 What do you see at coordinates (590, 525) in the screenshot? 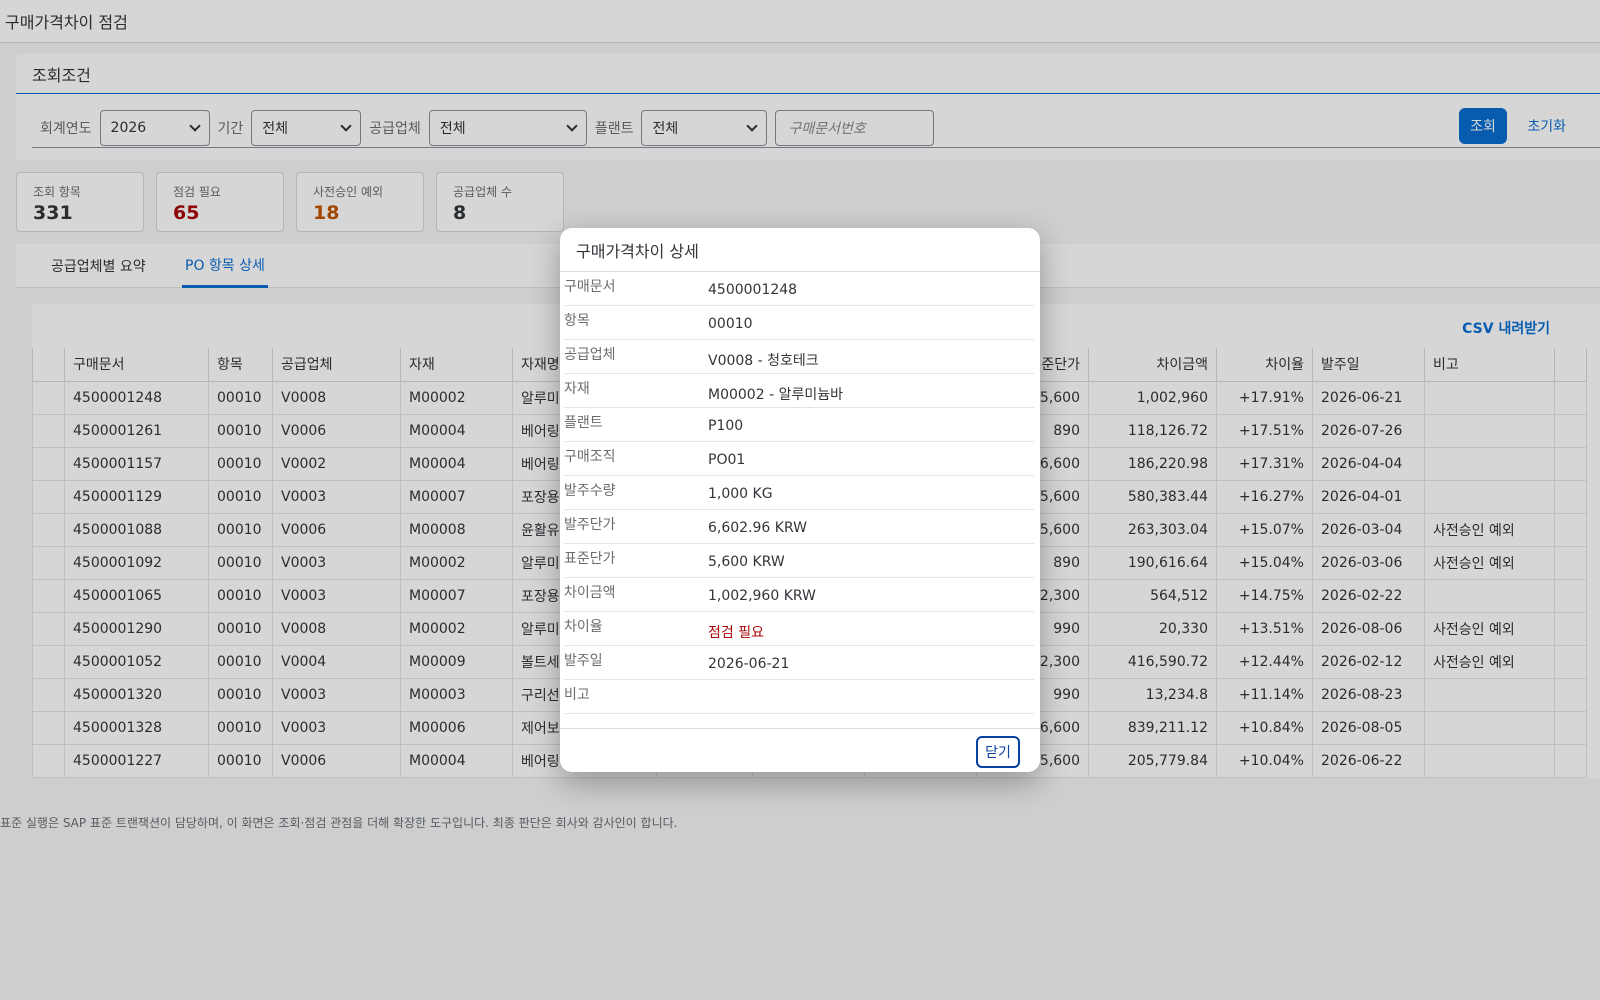
I see `detail-label: 발주단가` at bounding box center [590, 525].